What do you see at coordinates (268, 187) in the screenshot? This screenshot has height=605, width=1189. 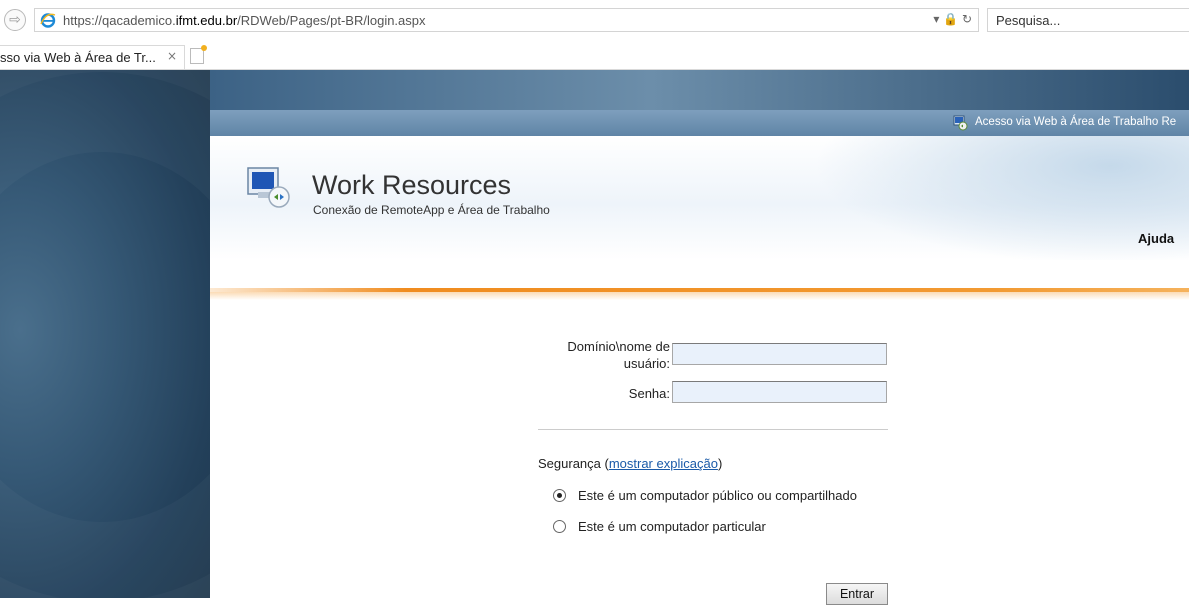 I see `remote-computer-logo-icon` at bounding box center [268, 187].